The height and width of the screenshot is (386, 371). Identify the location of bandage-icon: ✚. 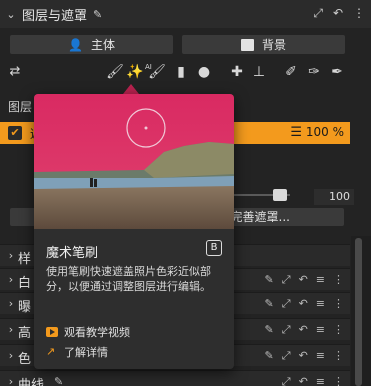
(237, 72).